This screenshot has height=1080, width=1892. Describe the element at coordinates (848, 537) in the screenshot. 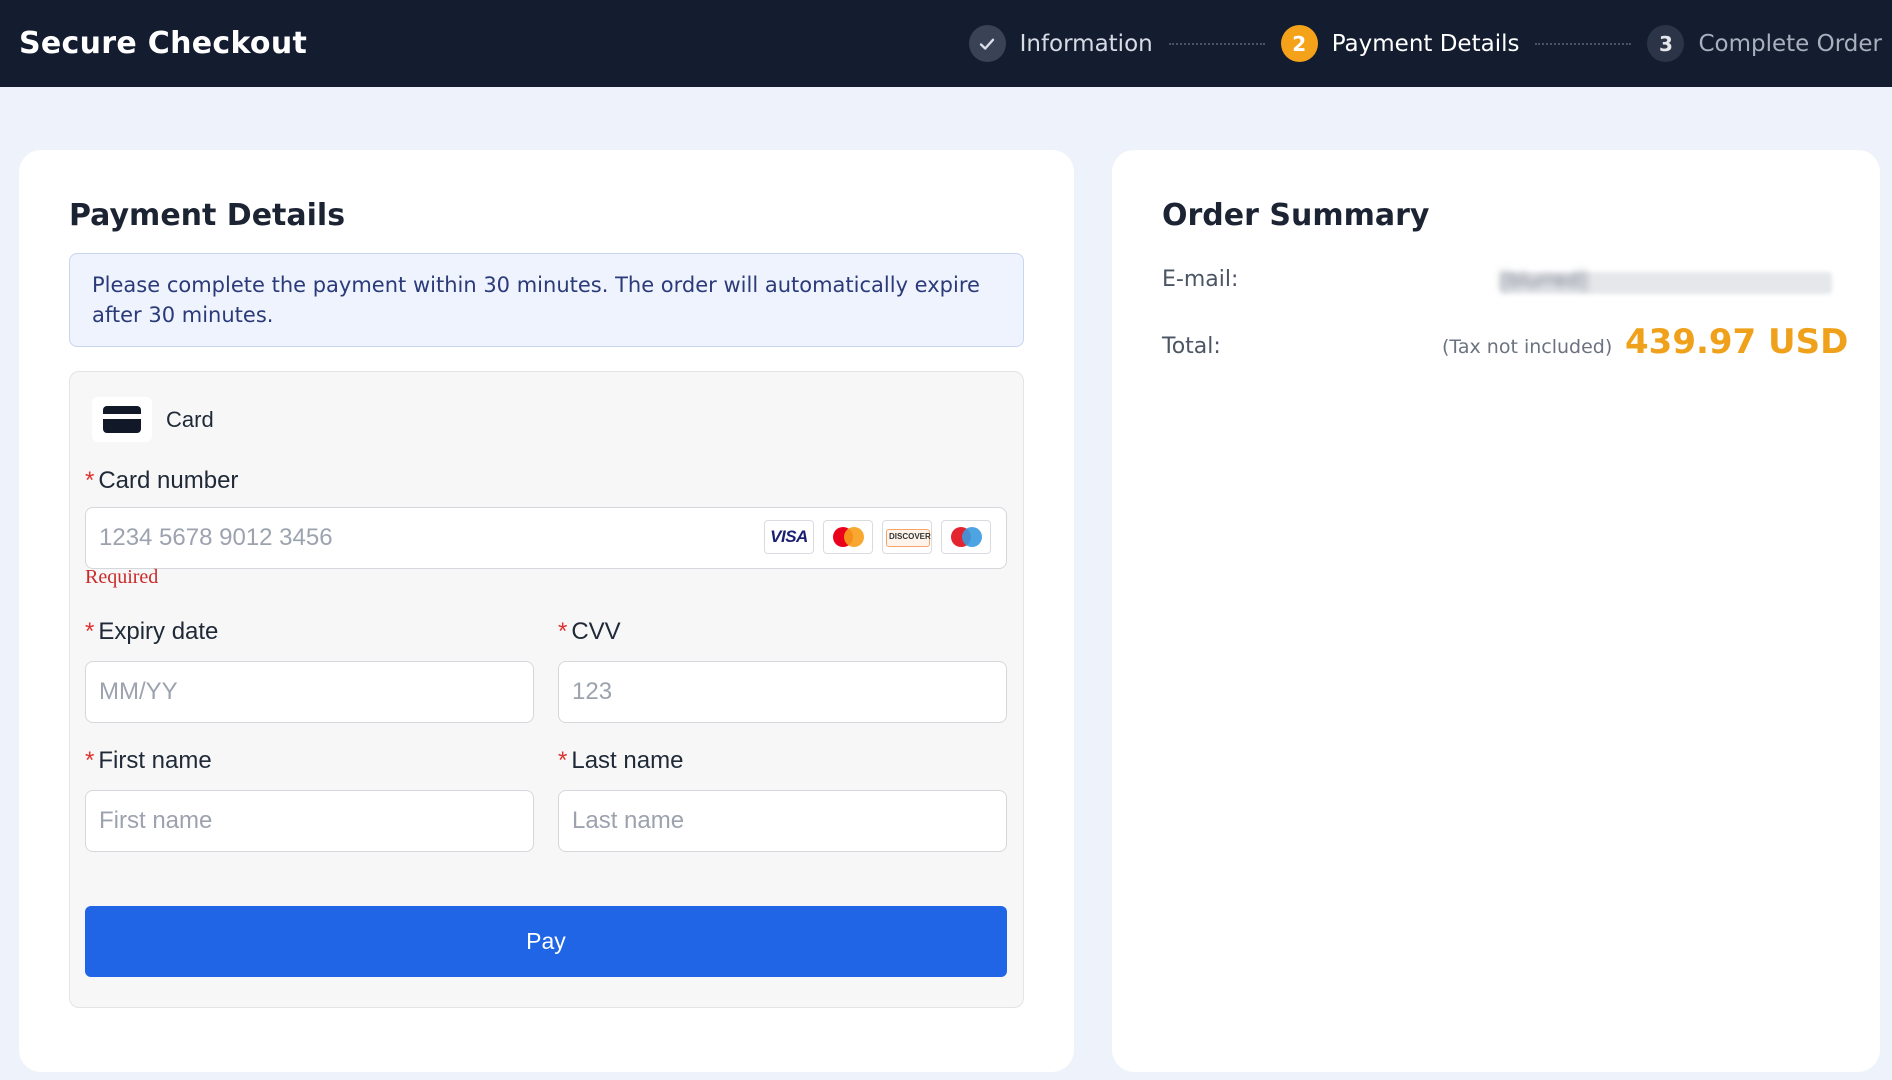

I see `mastercard-icon` at that location.